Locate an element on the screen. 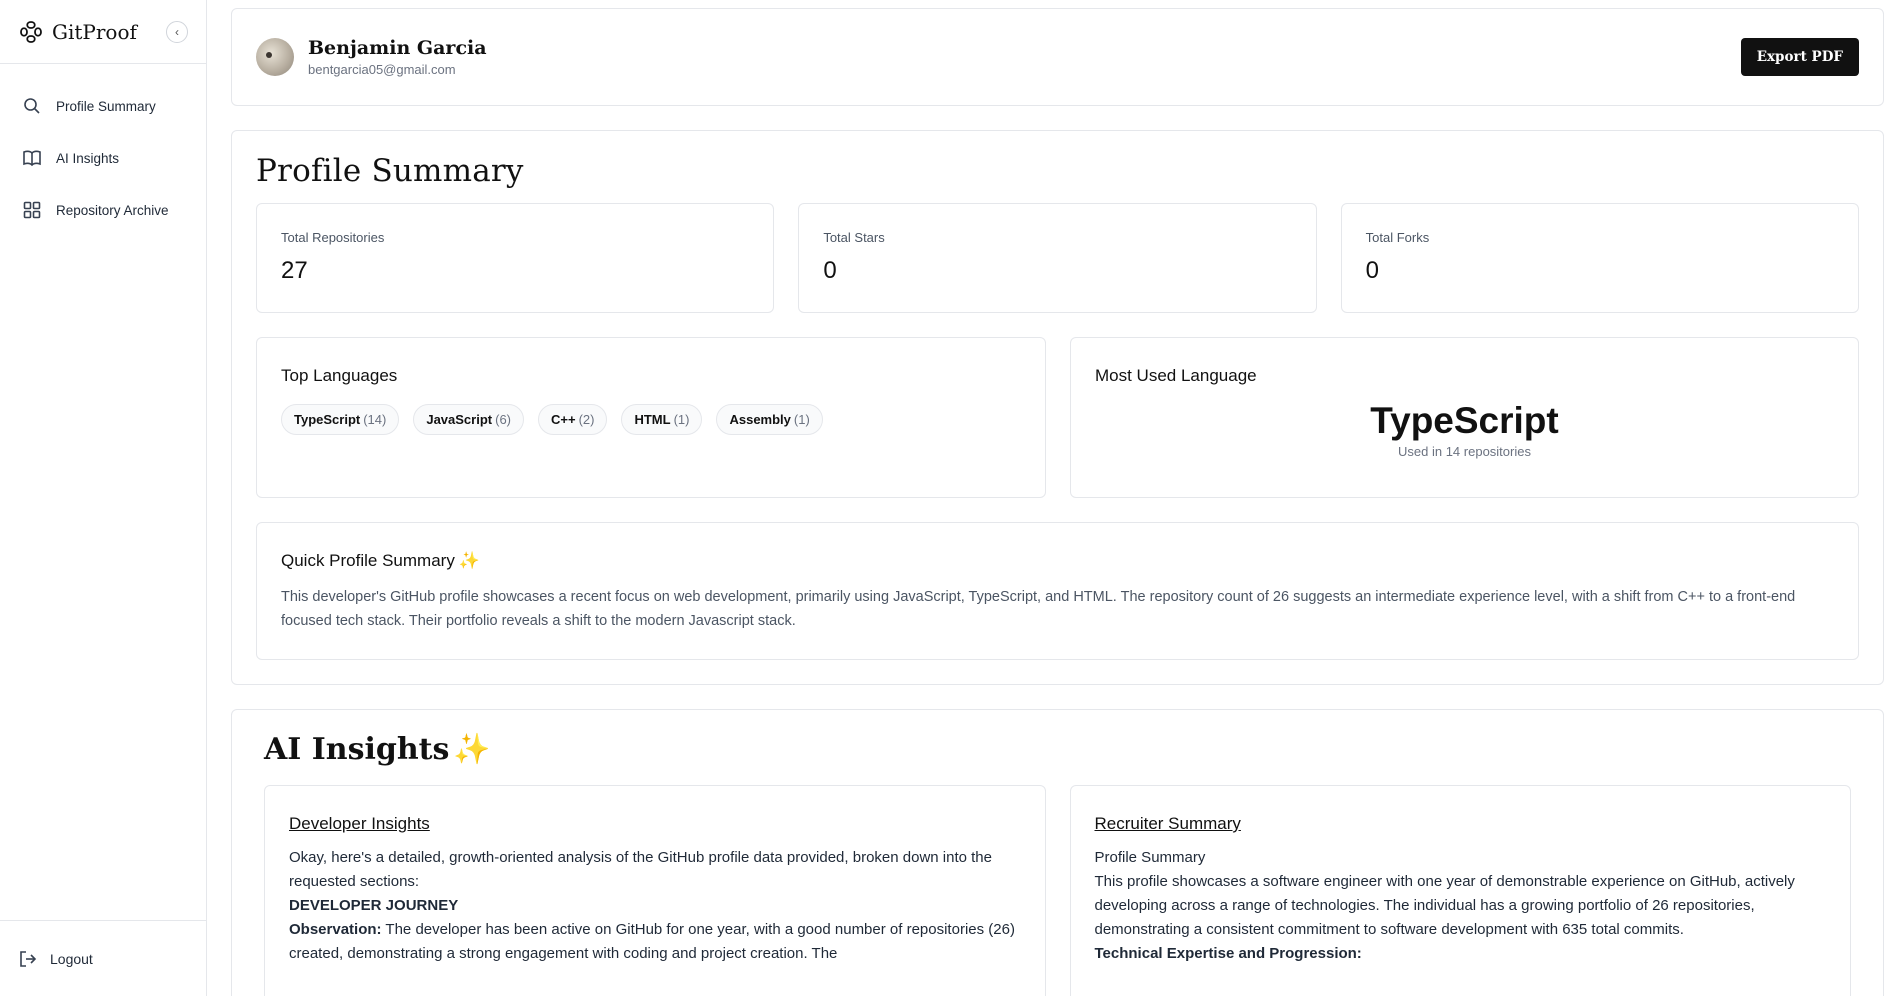 The width and height of the screenshot is (1902, 996). avatar is located at coordinates (275, 57).